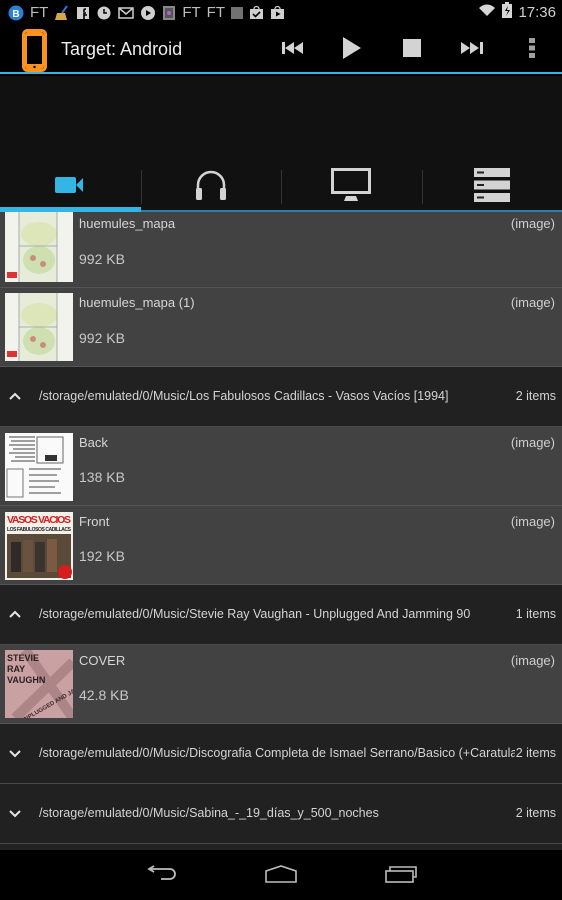 The image size is (562, 900). Describe the element at coordinates (26, 680) in the screenshot. I see `srv-line-3: VAUGHN` at that location.